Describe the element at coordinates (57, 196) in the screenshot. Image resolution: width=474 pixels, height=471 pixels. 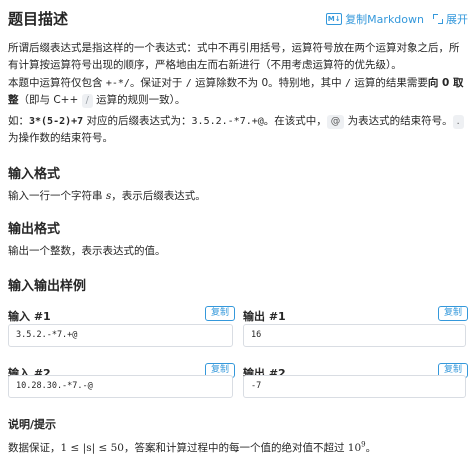
I see `text-span: 输入一行一个字符串` at that location.